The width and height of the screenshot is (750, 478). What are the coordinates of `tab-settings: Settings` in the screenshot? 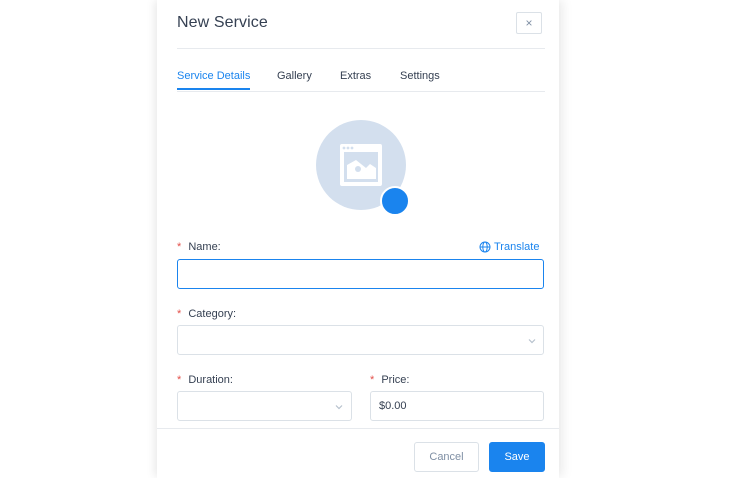 It's located at (420, 80).